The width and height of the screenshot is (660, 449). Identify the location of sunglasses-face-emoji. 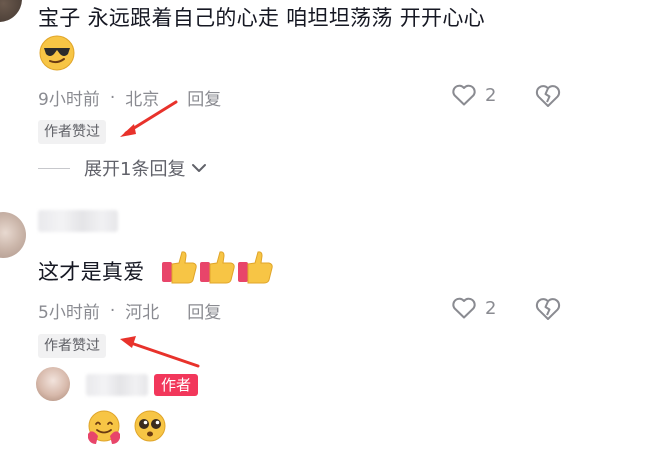
(57, 53).